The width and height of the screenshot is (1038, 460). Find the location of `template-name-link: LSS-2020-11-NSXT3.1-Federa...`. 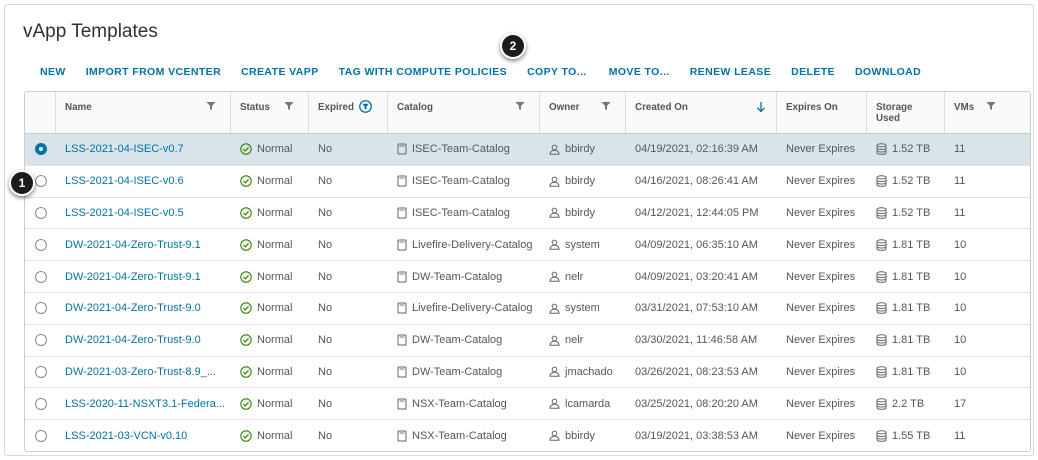

template-name-link: LSS-2020-11-NSXT3.1-Federa... is located at coordinates (145, 404).